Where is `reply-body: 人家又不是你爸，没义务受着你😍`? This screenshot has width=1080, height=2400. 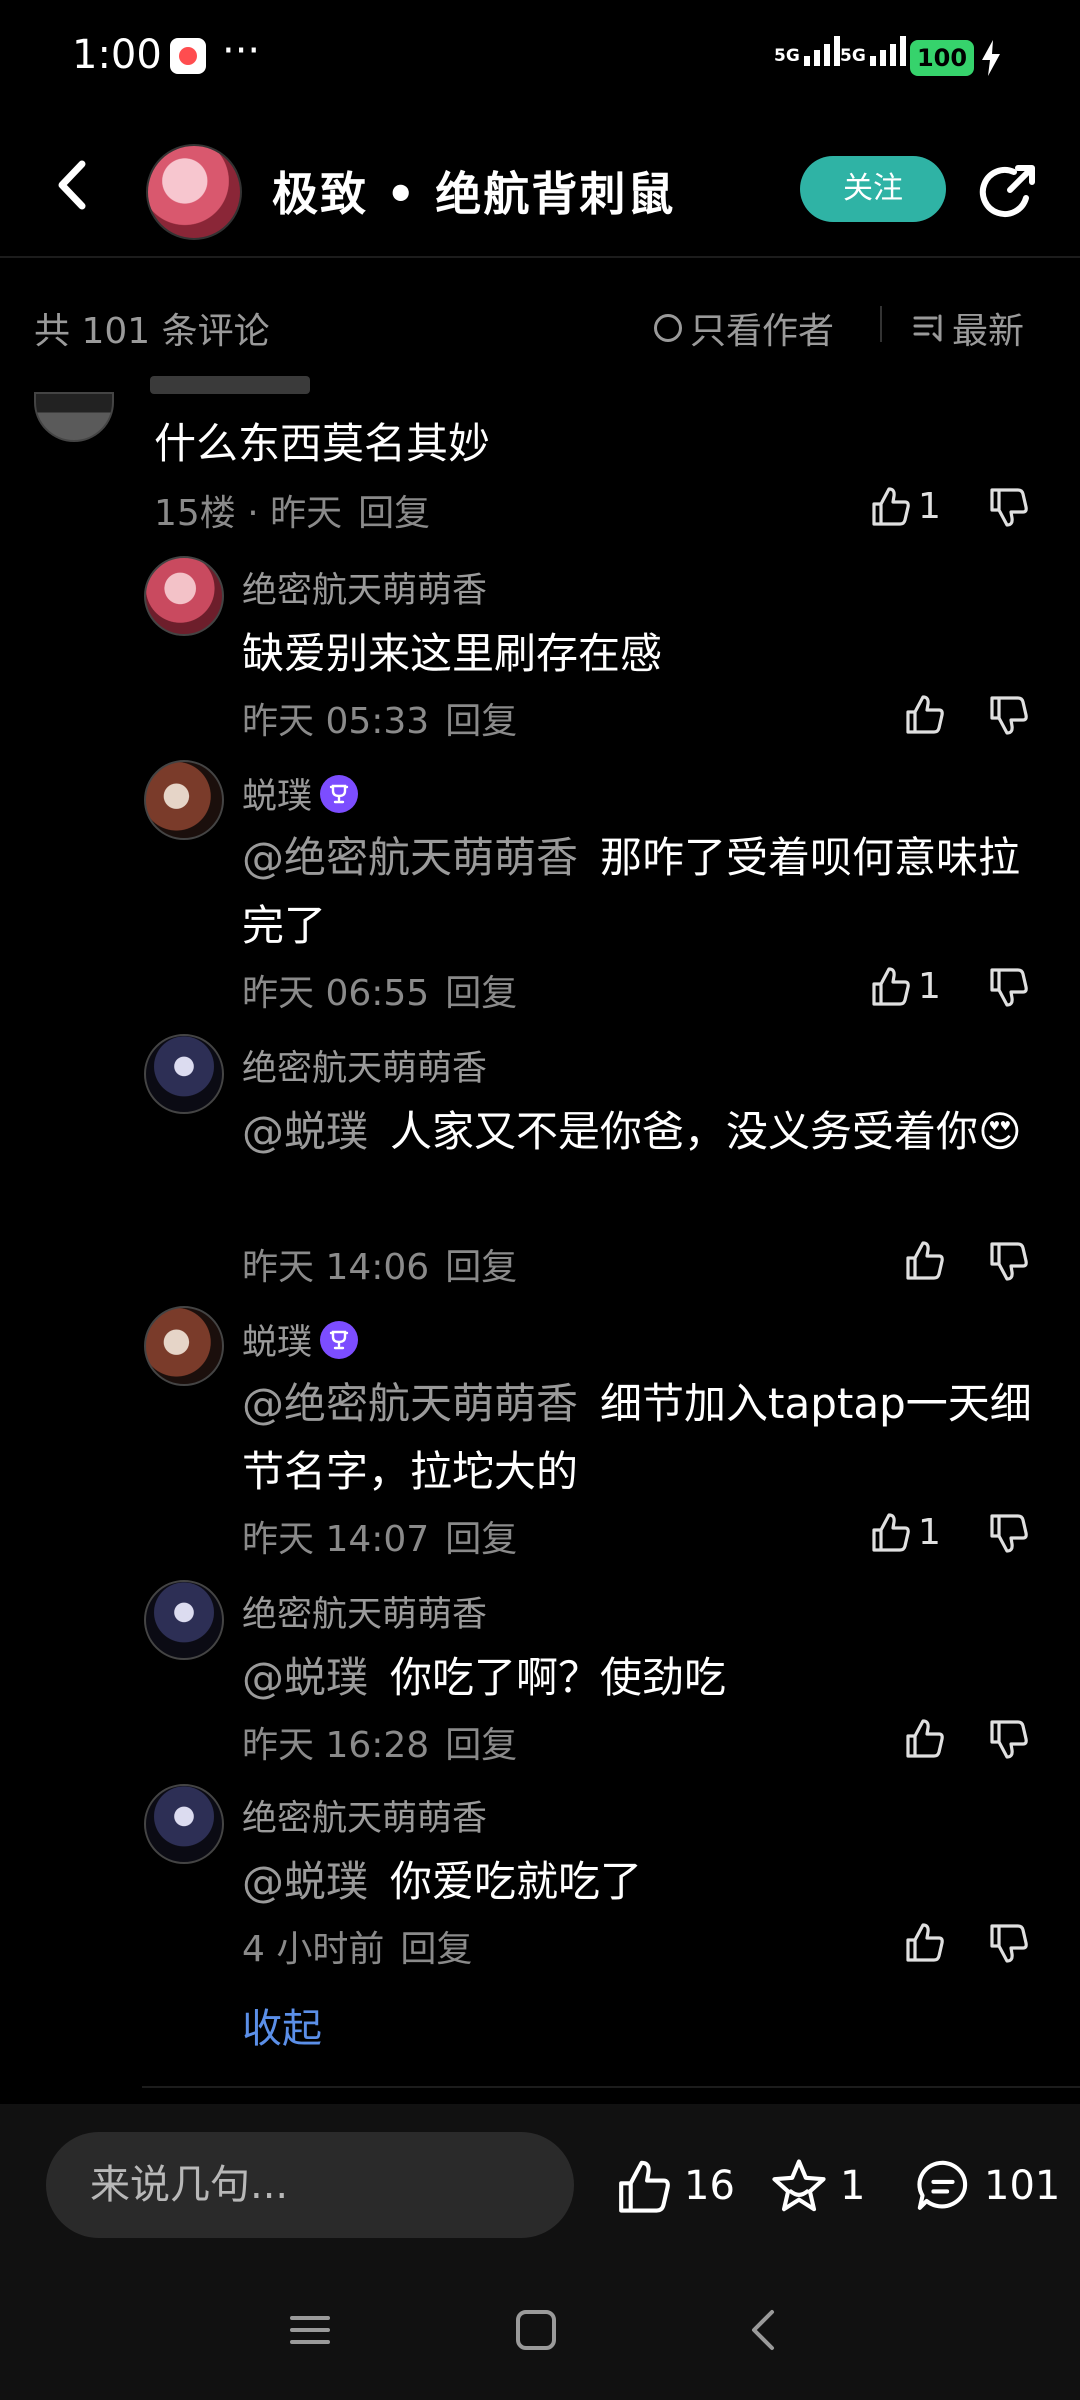 reply-body: 人家又不是你爸，没义务受着你😍 is located at coordinates (706, 1131).